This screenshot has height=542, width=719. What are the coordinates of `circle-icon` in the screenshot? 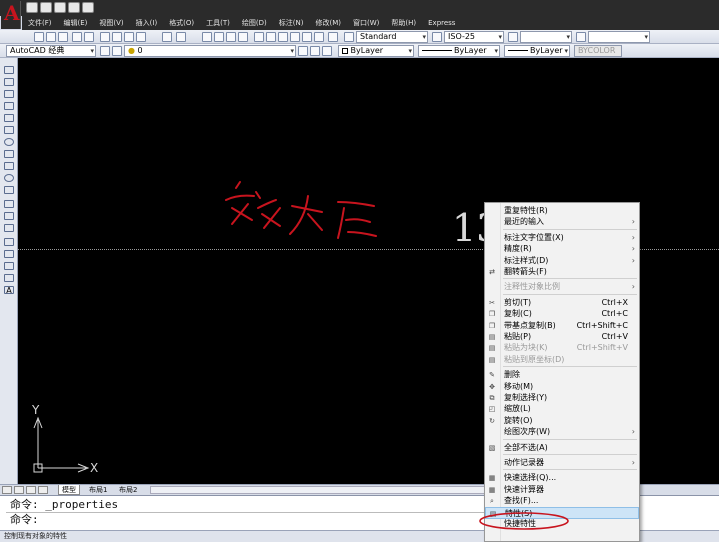 It's located at (9, 142).